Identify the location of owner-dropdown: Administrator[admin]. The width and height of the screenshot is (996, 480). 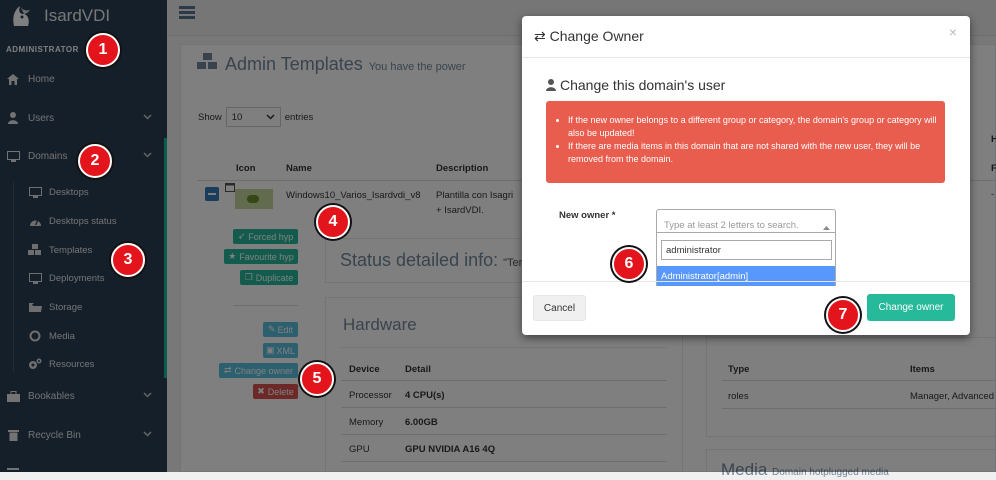
(746, 259).